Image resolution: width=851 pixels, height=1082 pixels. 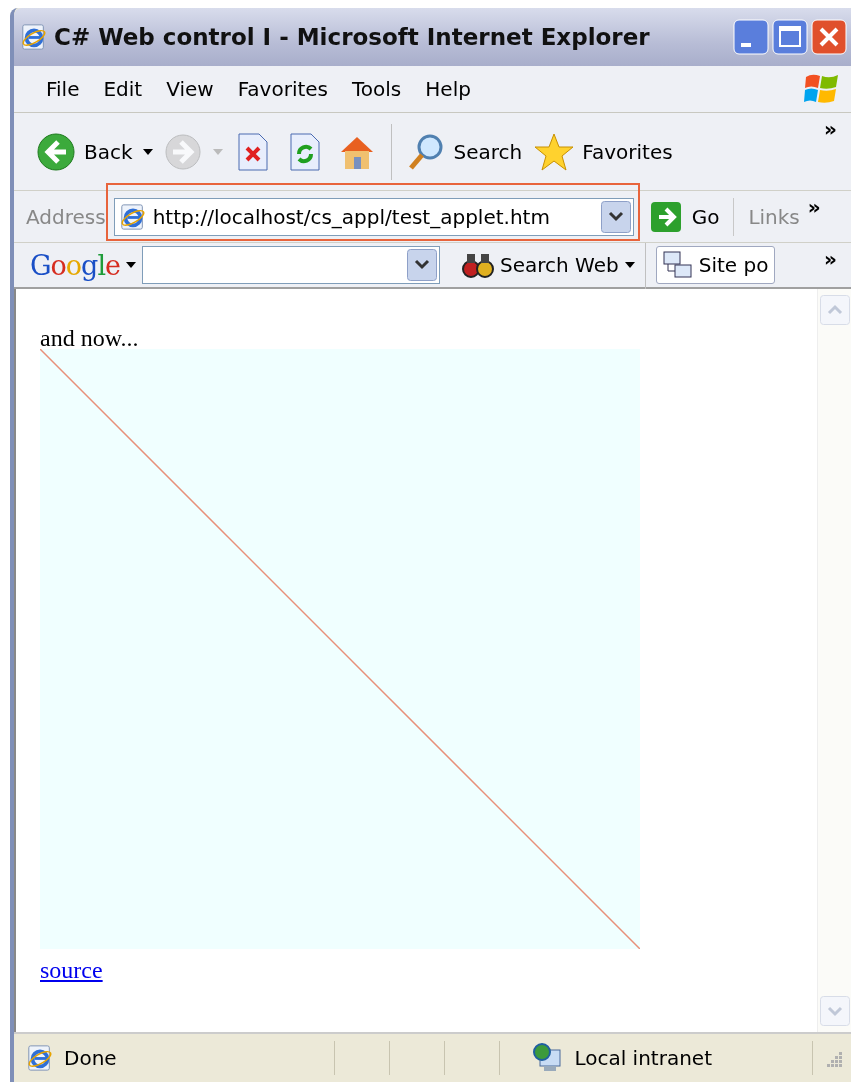 I want to click on windows-icon, so click(x=677, y=265).